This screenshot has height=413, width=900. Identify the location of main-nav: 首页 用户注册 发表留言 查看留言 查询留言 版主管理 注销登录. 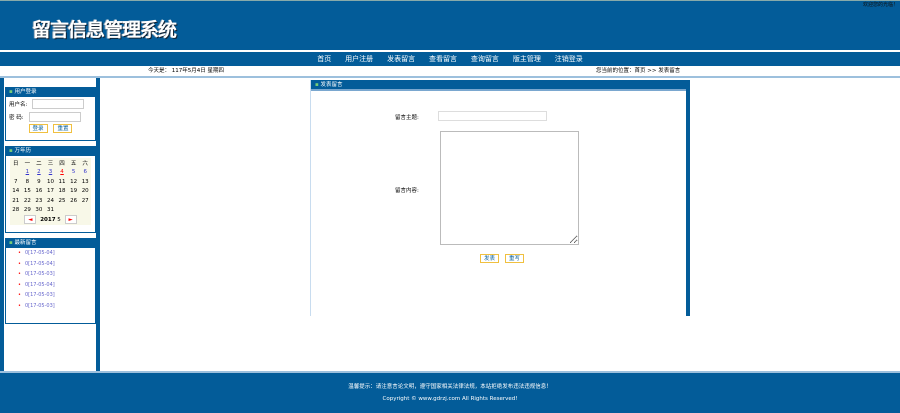
(450, 59).